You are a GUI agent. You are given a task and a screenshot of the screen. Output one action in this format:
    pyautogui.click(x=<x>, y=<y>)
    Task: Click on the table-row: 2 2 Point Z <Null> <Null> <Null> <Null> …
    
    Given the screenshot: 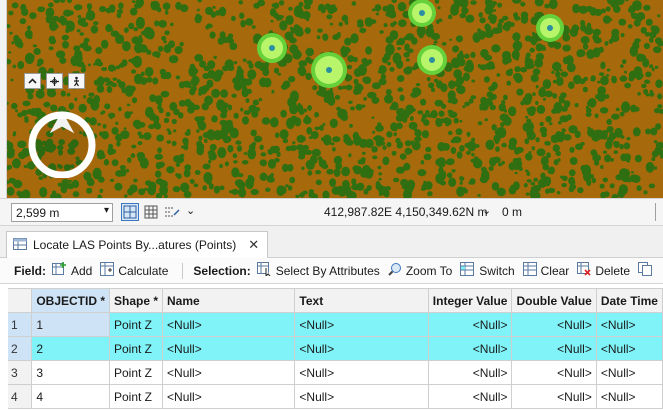 What is the action you would take?
    pyautogui.click(x=335, y=348)
    